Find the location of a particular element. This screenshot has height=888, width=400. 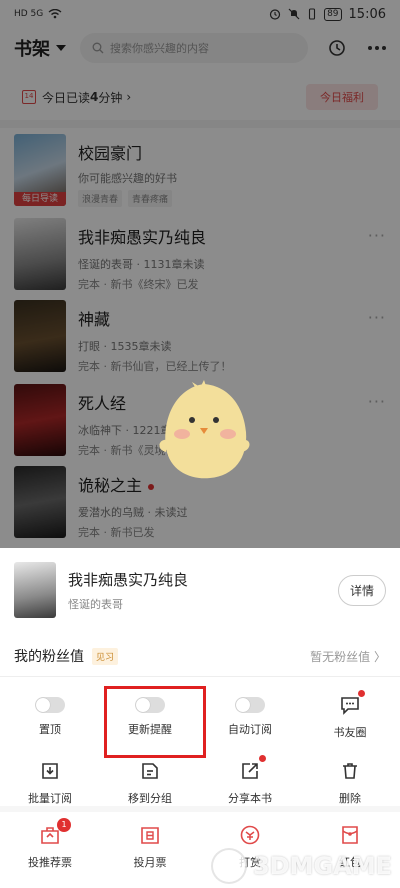

recommend-vote-button: 1 投推荐票 is located at coordinates (50, 844).